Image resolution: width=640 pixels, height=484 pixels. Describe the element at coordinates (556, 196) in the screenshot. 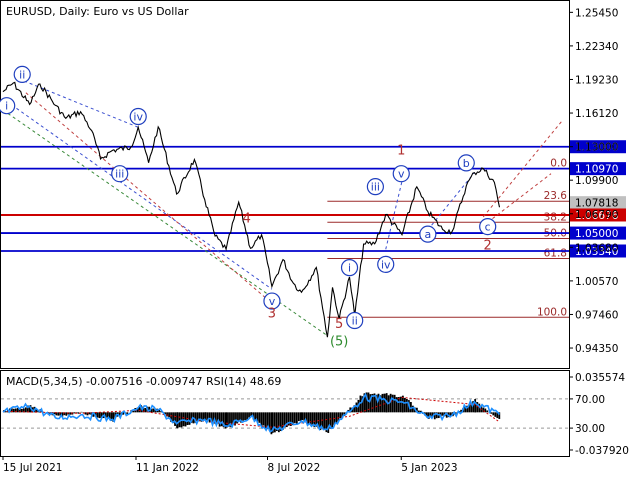

I see `fib-level-label: 23.6` at that location.